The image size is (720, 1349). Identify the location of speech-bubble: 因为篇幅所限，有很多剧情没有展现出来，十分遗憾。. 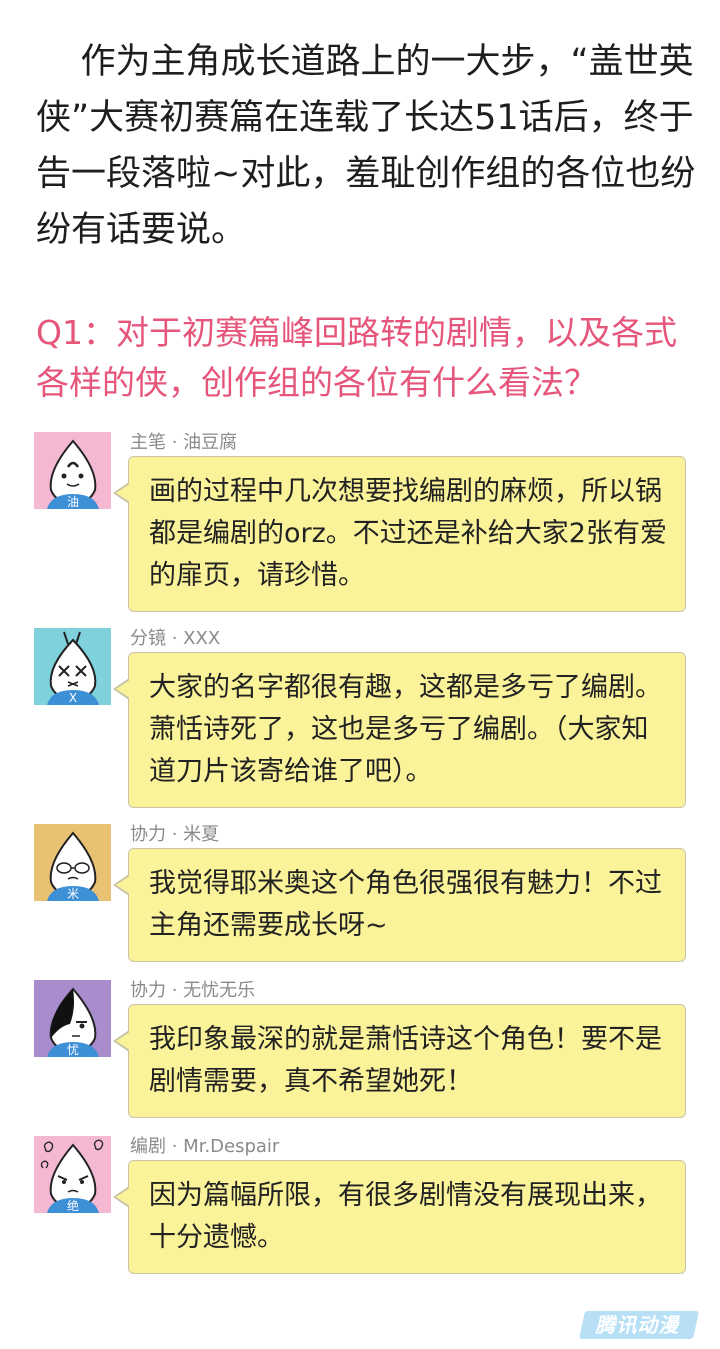
(399, 1217).